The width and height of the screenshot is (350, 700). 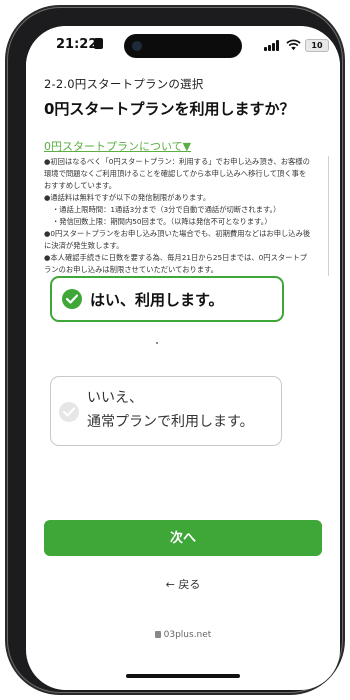 What do you see at coordinates (77, 44) in the screenshot?
I see `status-time: 21:22` at bounding box center [77, 44].